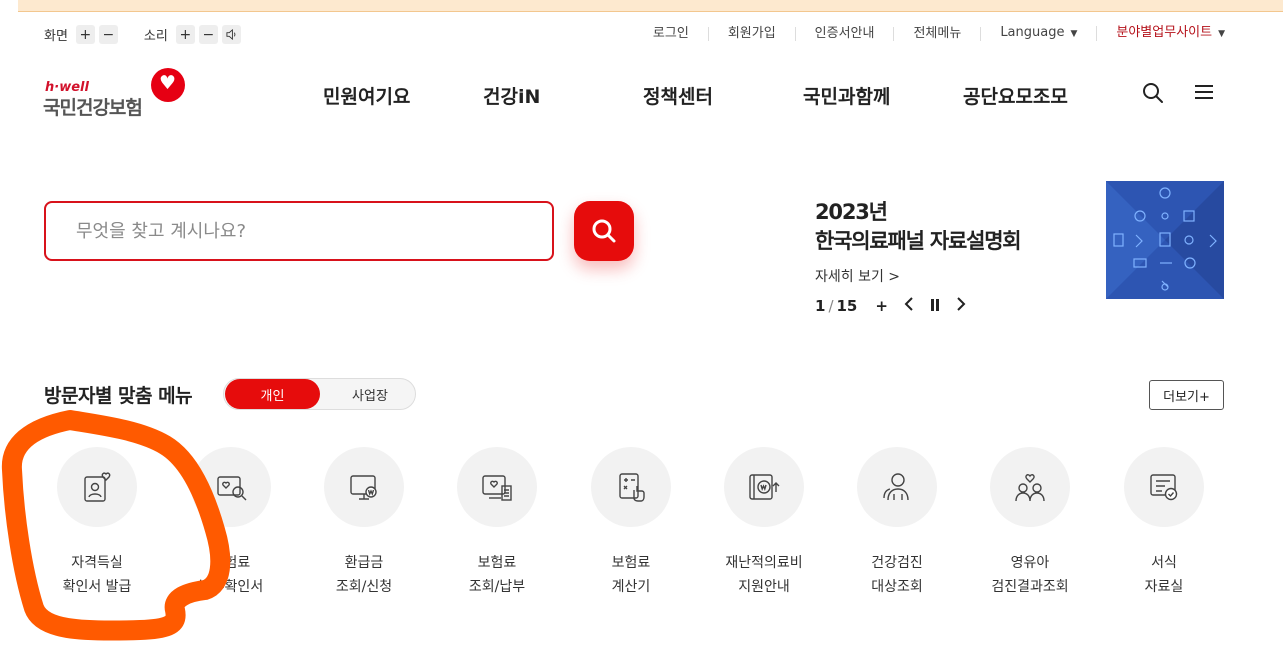 The image size is (1283, 672). I want to click on refund-icon, so click(364, 487).